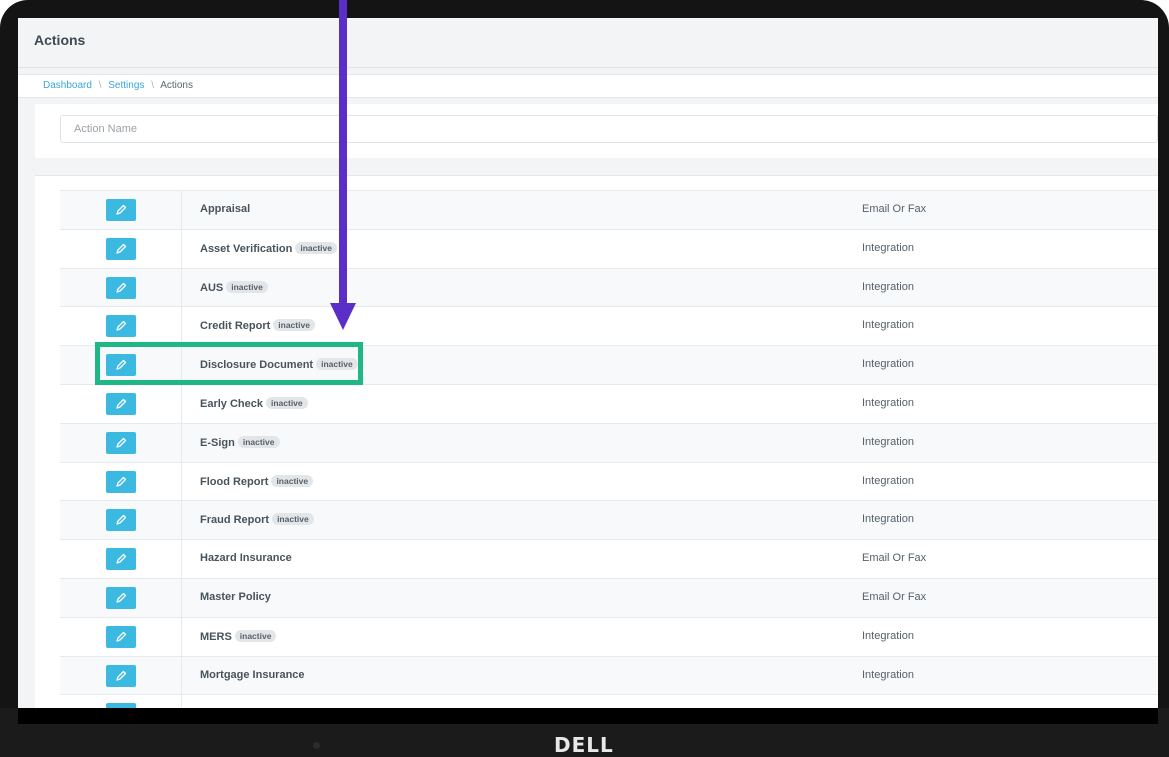 The width and height of the screenshot is (1169, 757). What do you see at coordinates (217, 442) in the screenshot?
I see `action-name: E-Sign` at bounding box center [217, 442].